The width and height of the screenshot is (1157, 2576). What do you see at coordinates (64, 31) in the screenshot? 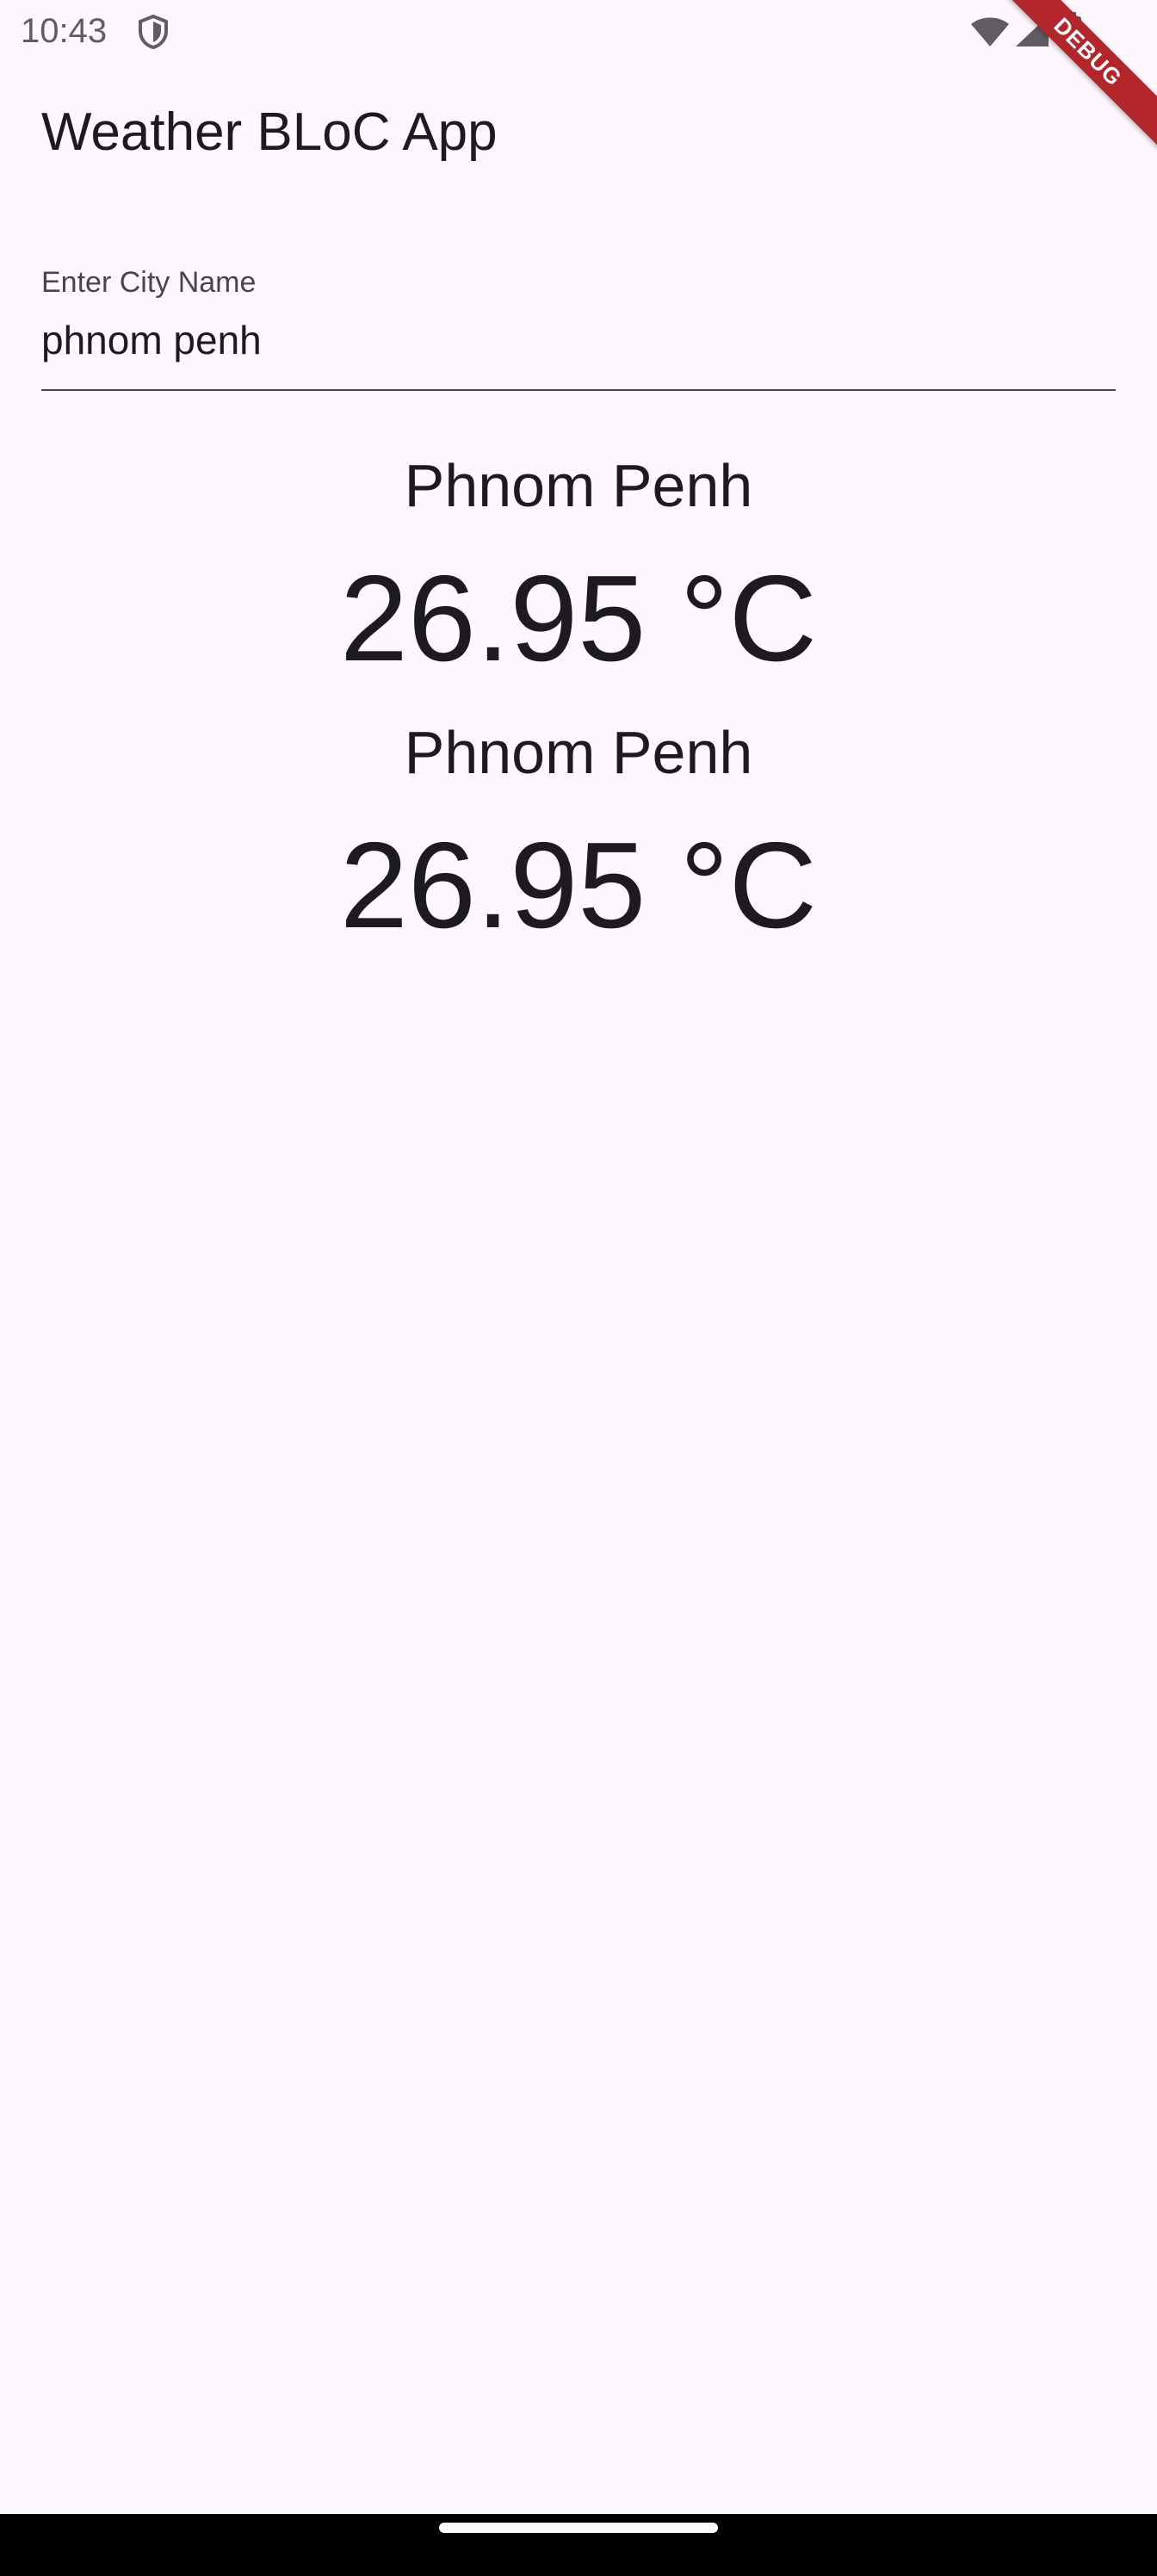
I see `status-time: 10:43` at bounding box center [64, 31].